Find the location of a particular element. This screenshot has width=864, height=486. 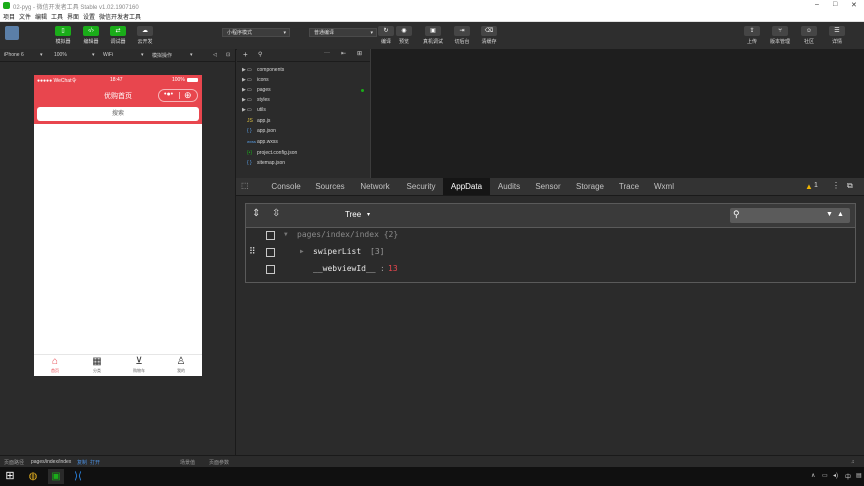

close-target-icon: ⊕ is located at coordinates (188, 95).